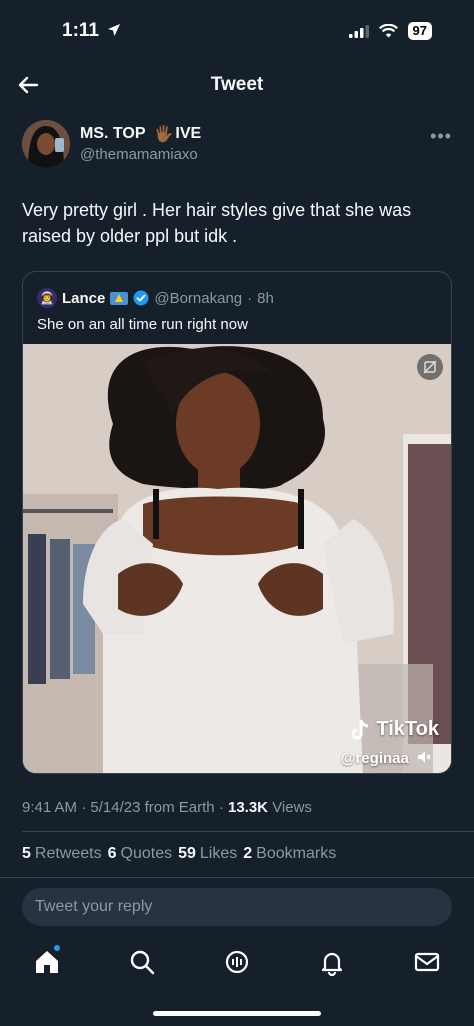 Image resolution: width=474 pixels, height=1026 pixels. Describe the element at coordinates (265, 298) in the screenshot. I see `quoted-time: 8h` at that location.